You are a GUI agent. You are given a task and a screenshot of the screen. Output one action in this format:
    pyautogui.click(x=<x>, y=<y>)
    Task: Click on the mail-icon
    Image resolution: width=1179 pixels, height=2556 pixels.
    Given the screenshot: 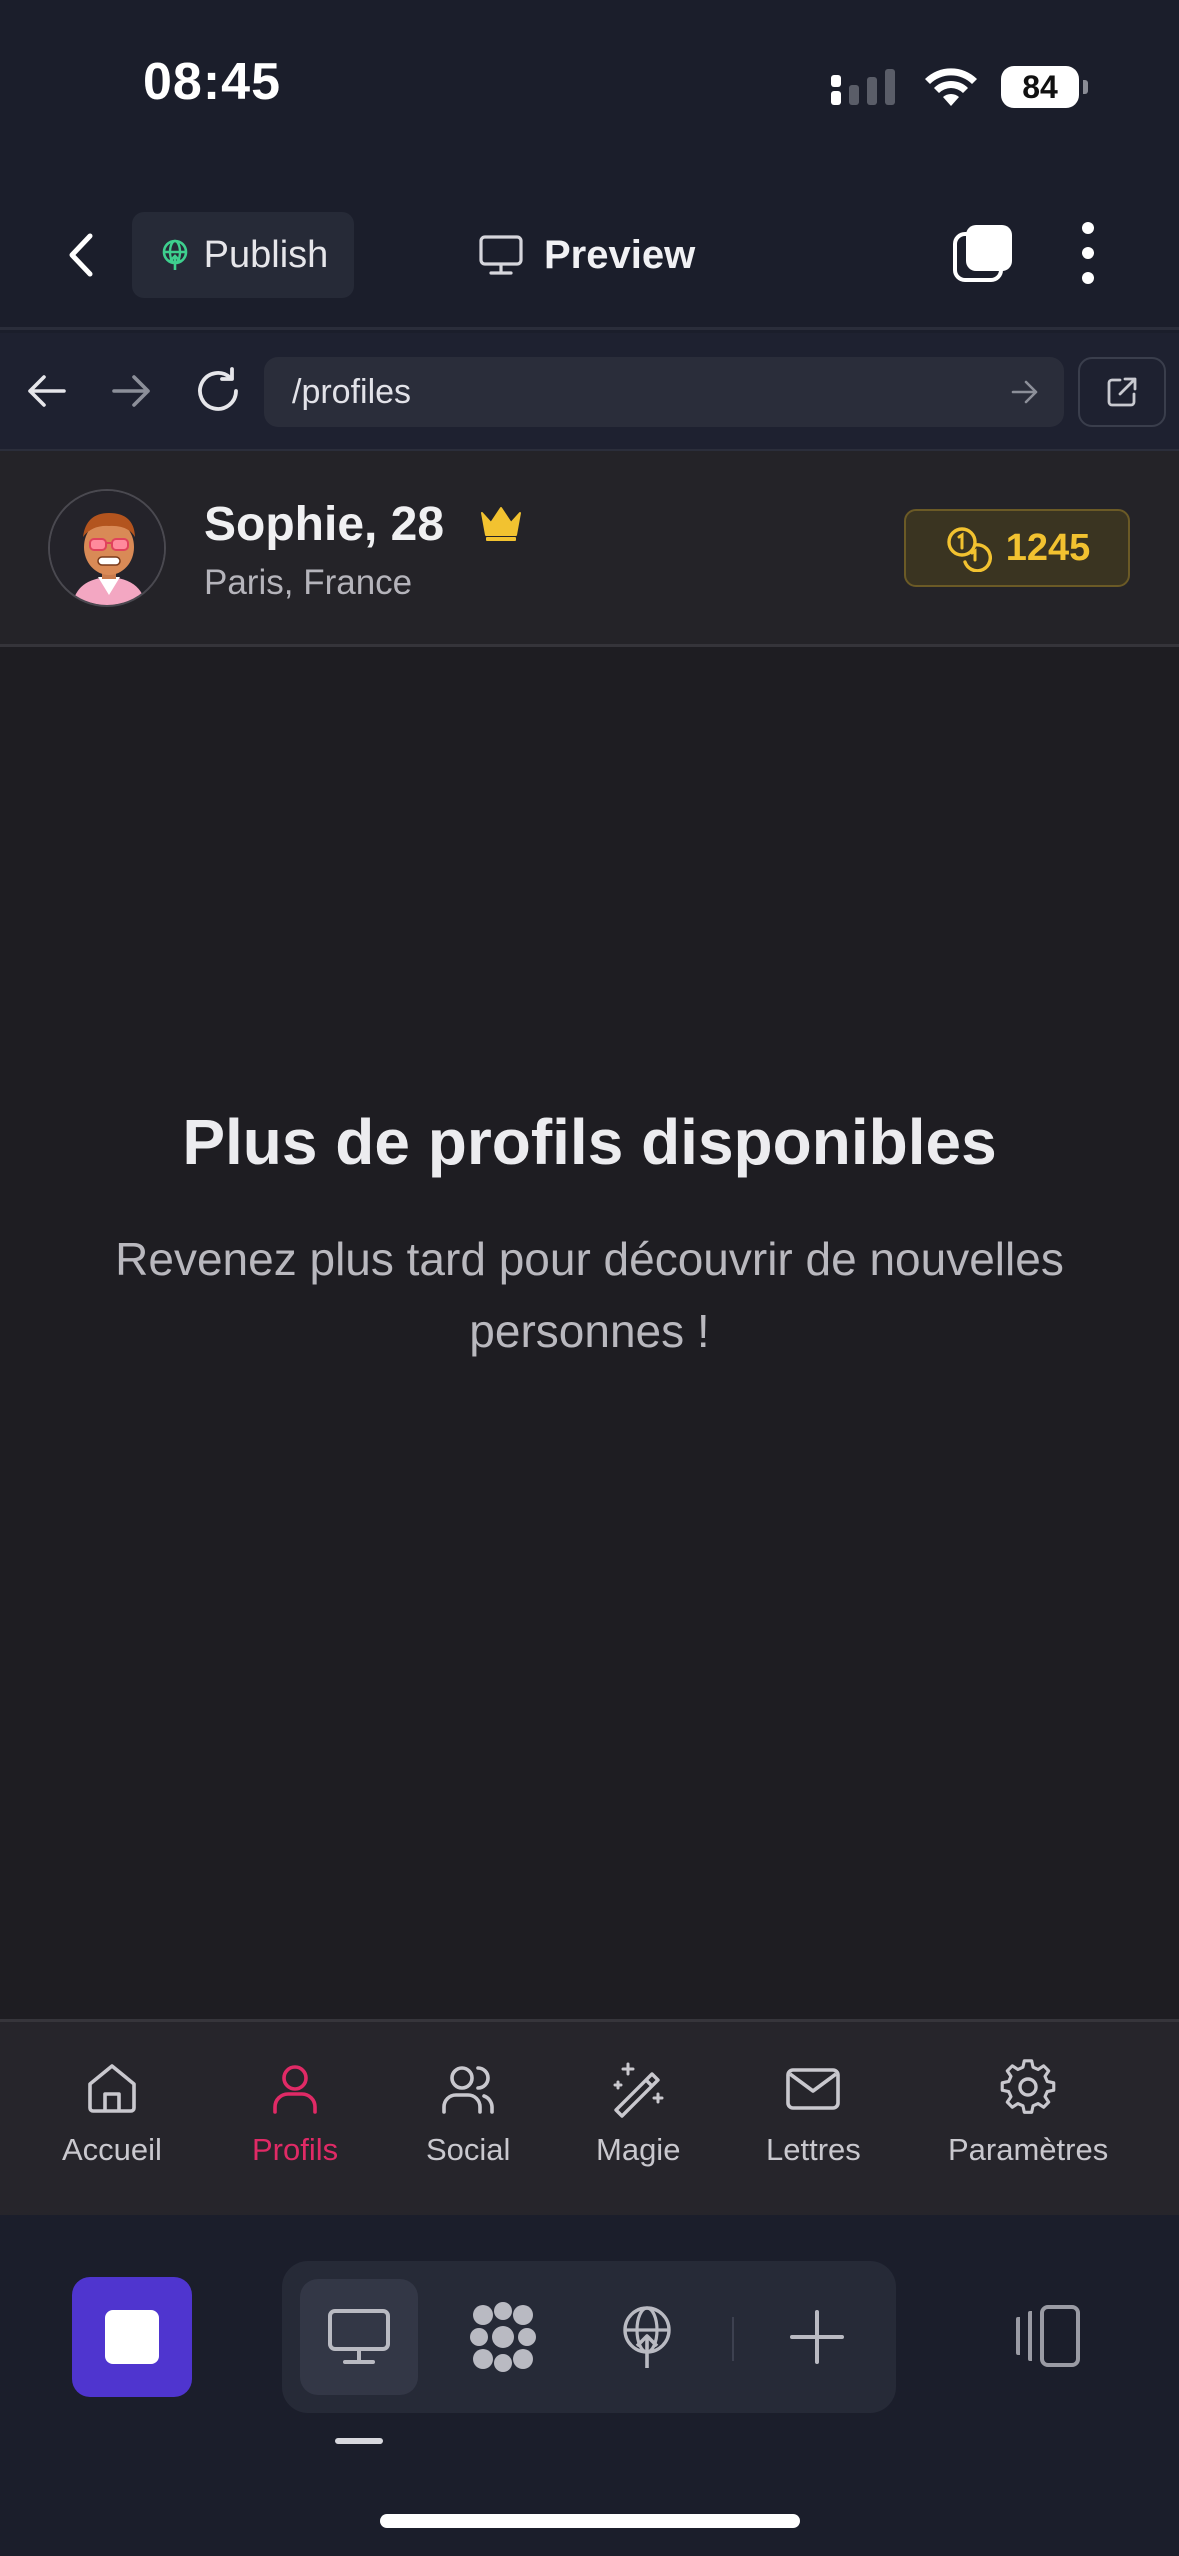 What is the action you would take?
    pyautogui.click(x=813, y=2089)
    